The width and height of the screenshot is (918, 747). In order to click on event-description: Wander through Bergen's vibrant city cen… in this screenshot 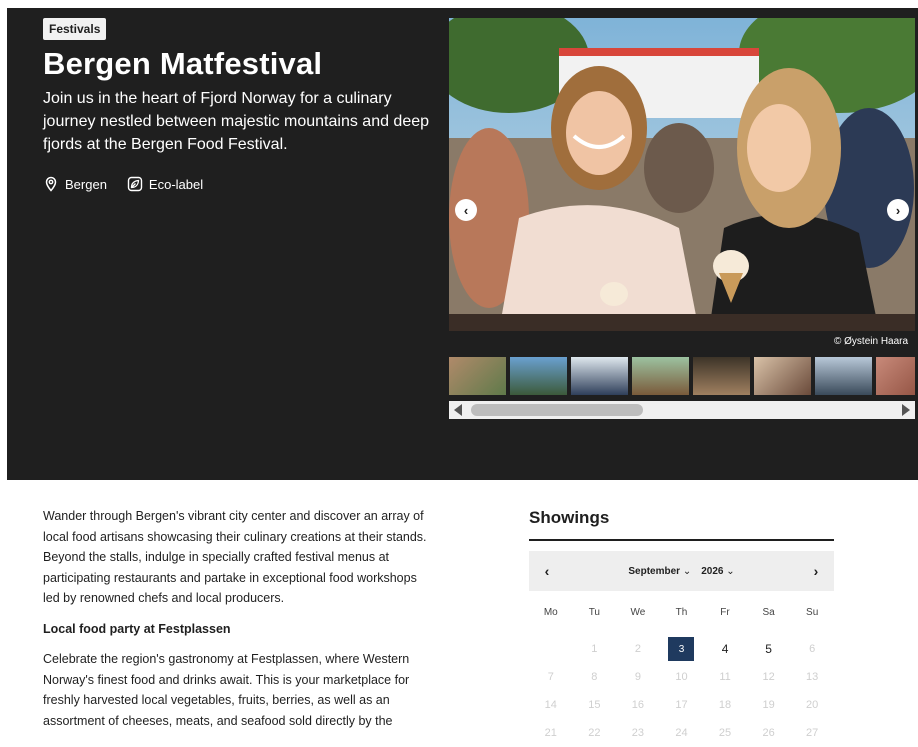, I will do `click(238, 623)`.